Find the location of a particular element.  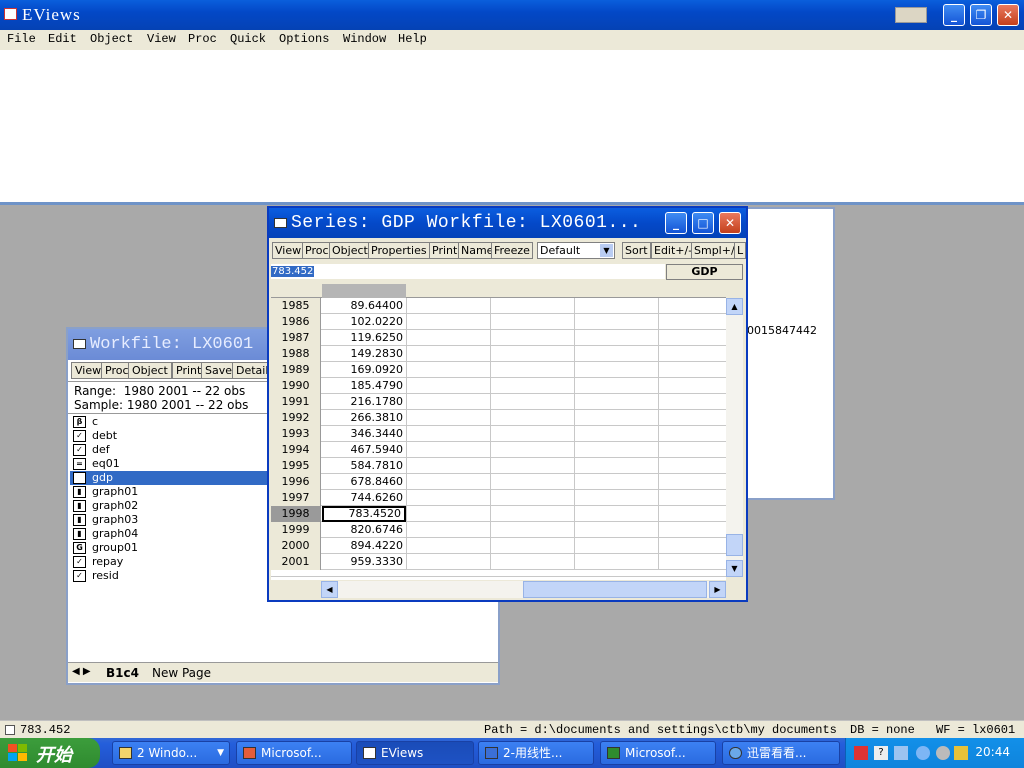

menu-view: View is located at coordinates (161, 39).